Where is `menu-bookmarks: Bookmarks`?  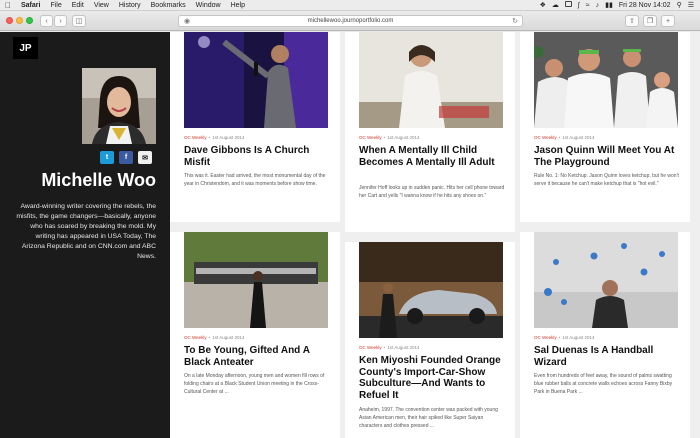
menu-bookmarks: Bookmarks is located at coordinates (168, 5).